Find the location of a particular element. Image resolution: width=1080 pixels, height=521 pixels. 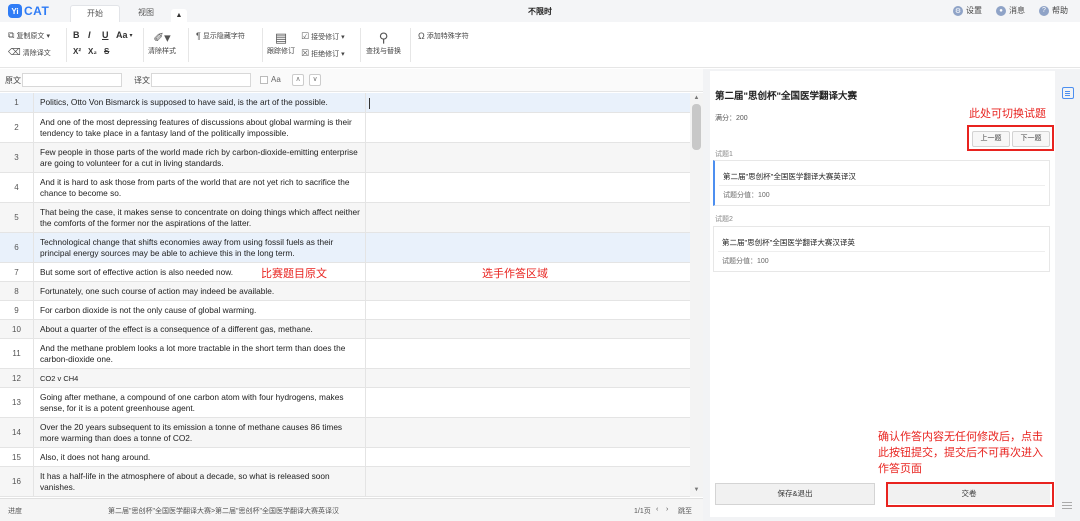

font-case-label: Aa is located at coordinates (122, 35).